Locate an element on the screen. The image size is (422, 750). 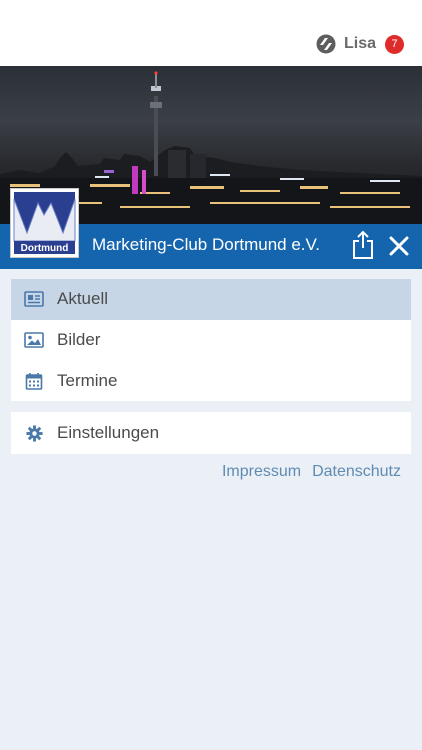
menu-item-label: Termine is located at coordinates (87, 380).